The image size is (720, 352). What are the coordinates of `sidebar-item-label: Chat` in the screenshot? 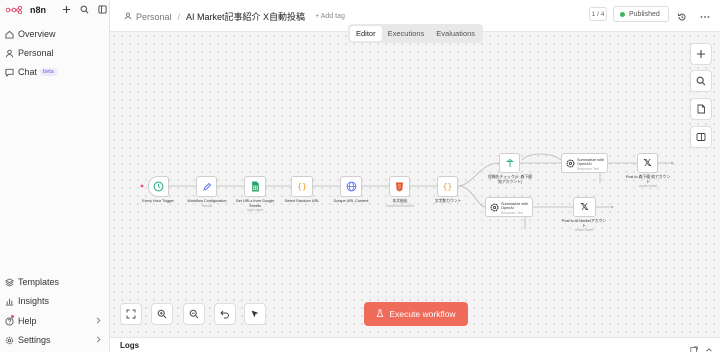 It's located at (28, 72).